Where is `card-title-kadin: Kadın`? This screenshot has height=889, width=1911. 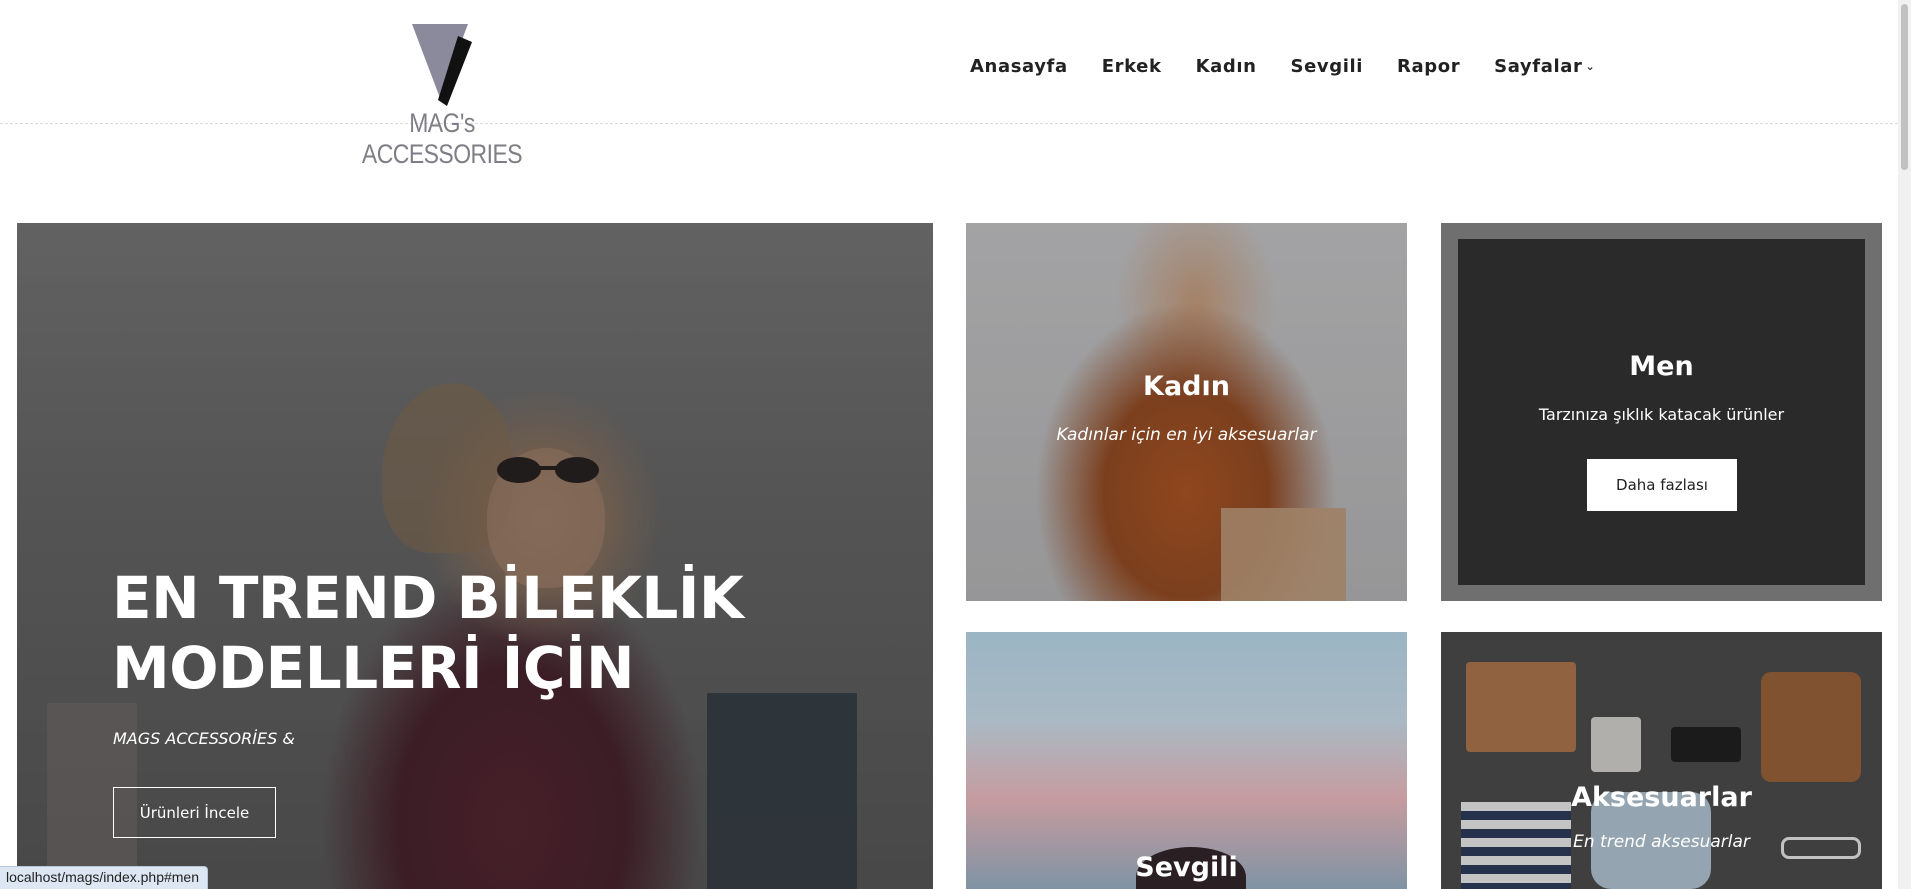
card-title-kadin: Kadın is located at coordinates (1186, 386).